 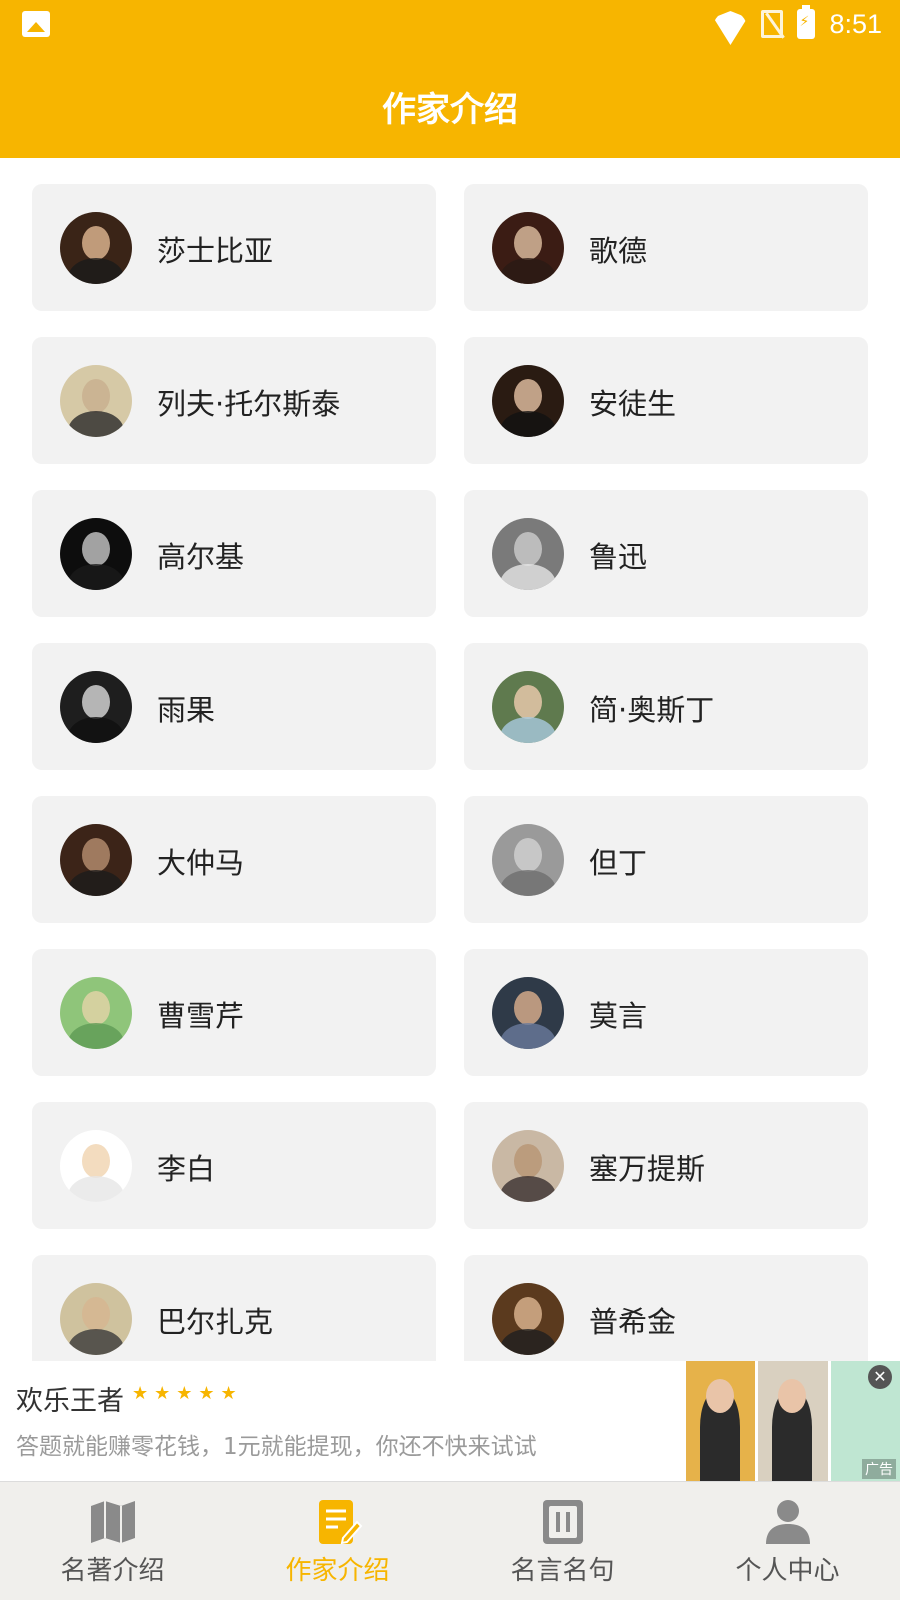 I want to click on nav-item-profile: 个人中心, so click(x=787, y=1541).